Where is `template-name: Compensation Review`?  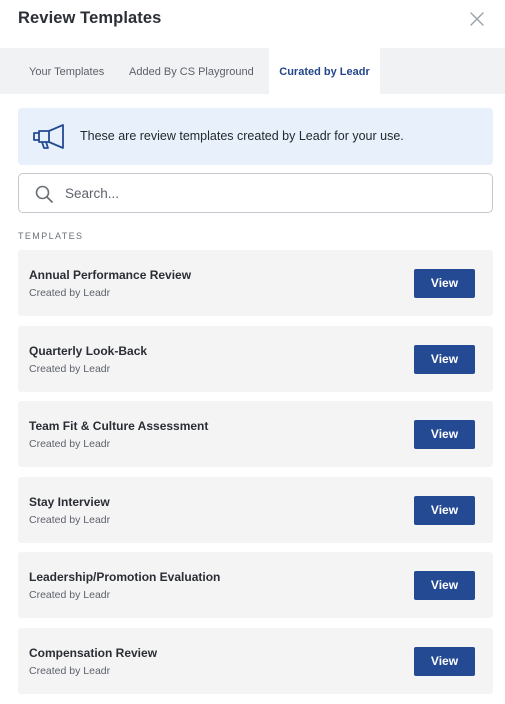
template-name: Compensation Review is located at coordinates (93, 653).